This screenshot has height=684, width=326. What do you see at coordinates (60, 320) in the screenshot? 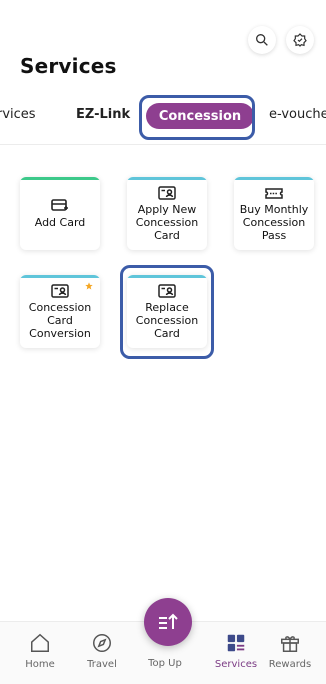
I see `card-label: Concession Card Conversion` at bounding box center [60, 320].